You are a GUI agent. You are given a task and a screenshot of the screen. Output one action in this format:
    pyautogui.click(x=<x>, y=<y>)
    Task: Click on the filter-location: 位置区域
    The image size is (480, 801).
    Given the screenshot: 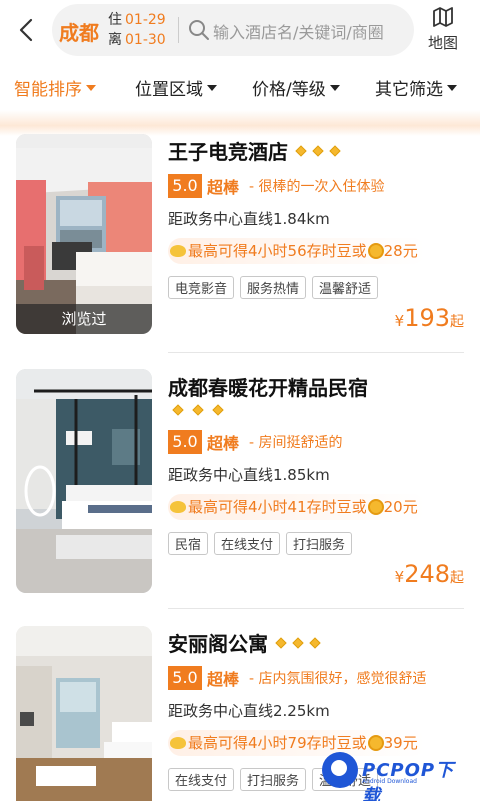 What is the action you would take?
    pyautogui.click(x=176, y=87)
    